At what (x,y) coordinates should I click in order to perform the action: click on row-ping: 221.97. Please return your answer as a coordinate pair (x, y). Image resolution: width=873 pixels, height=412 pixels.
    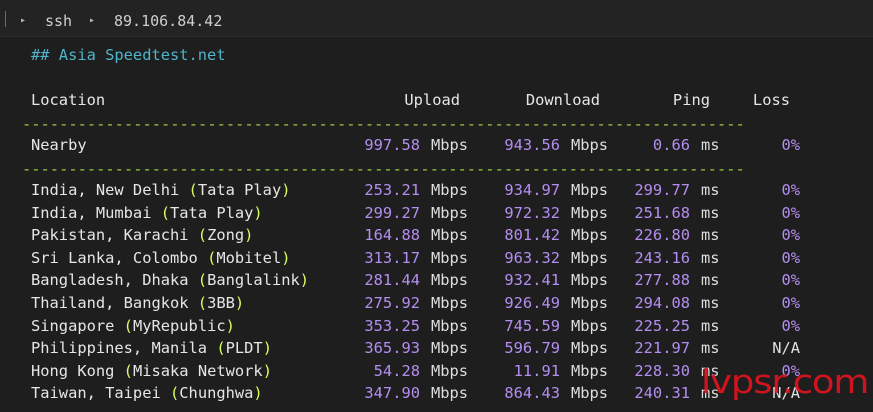
    Looking at the image, I should click on (662, 348).